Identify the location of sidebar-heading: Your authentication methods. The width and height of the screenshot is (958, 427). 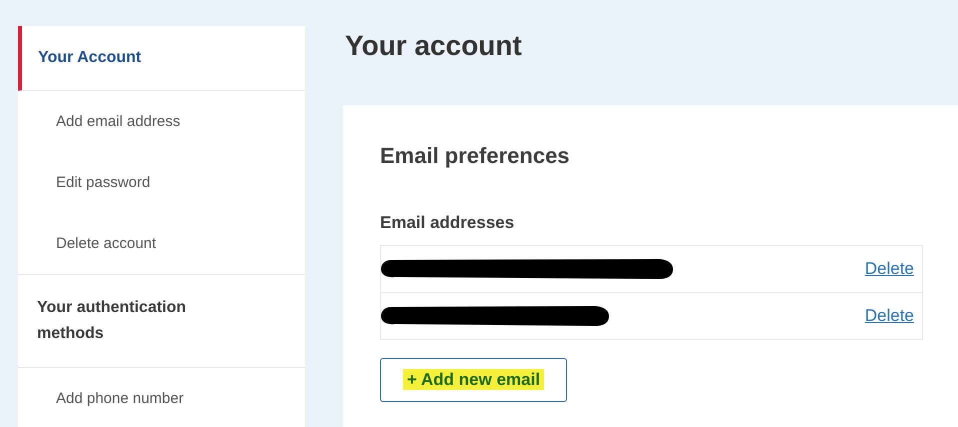
(161, 321).